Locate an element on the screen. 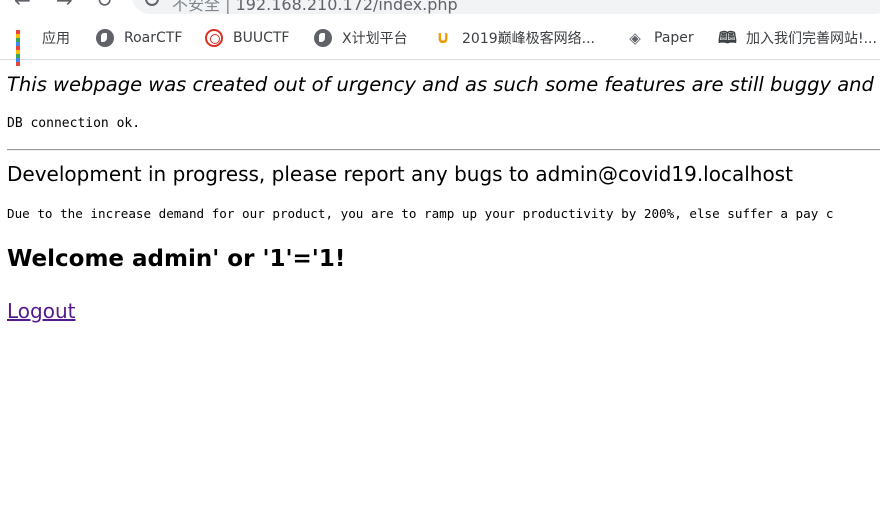 The height and width of the screenshot is (508, 880). geek-logo-icon: ∪ is located at coordinates (443, 38).